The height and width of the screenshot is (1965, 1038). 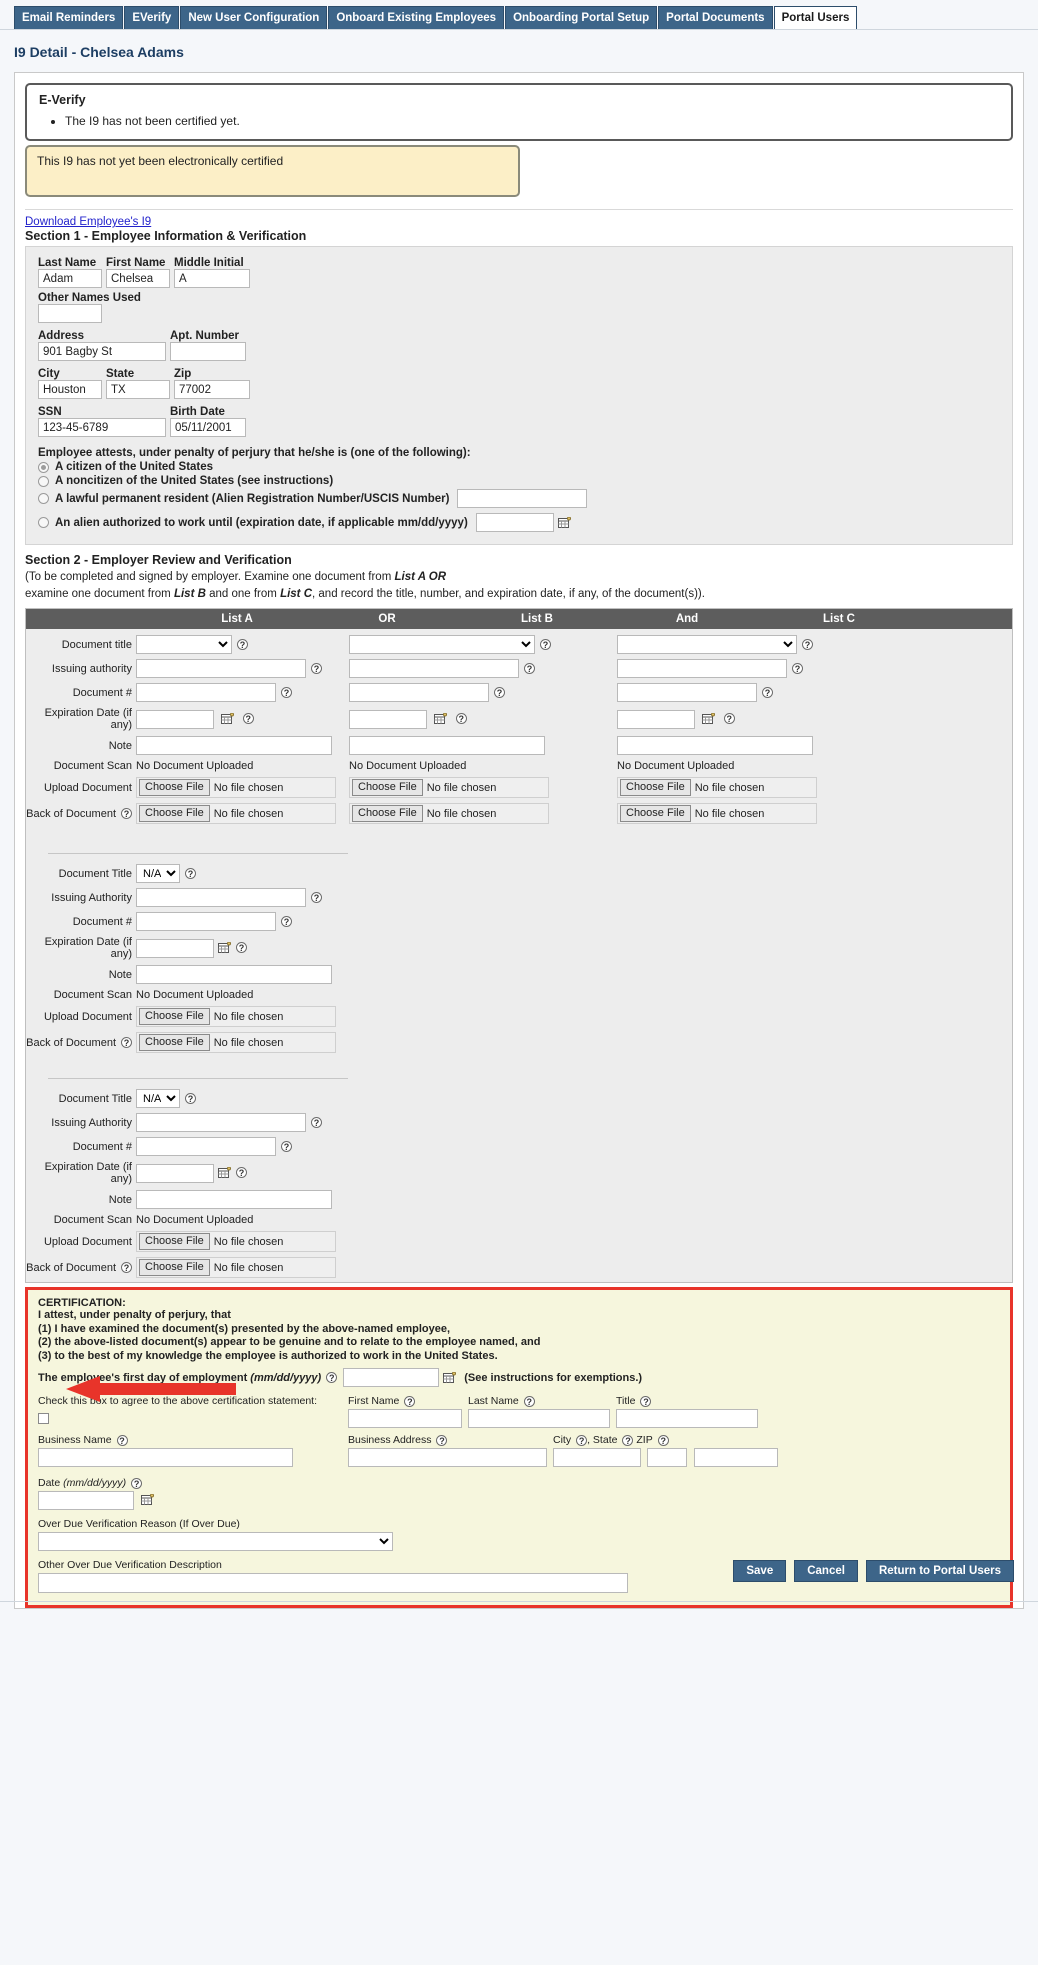 What do you see at coordinates (715, 17) in the screenshot?
I see `tab-portal-documents: Portal Documents` at bounding box center [715, 17].